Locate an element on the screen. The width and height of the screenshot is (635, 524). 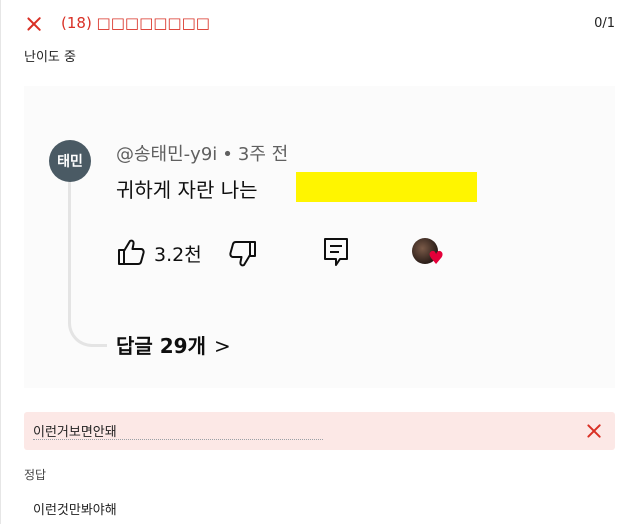
yellow-redaction is located at coordinates (386, 187).